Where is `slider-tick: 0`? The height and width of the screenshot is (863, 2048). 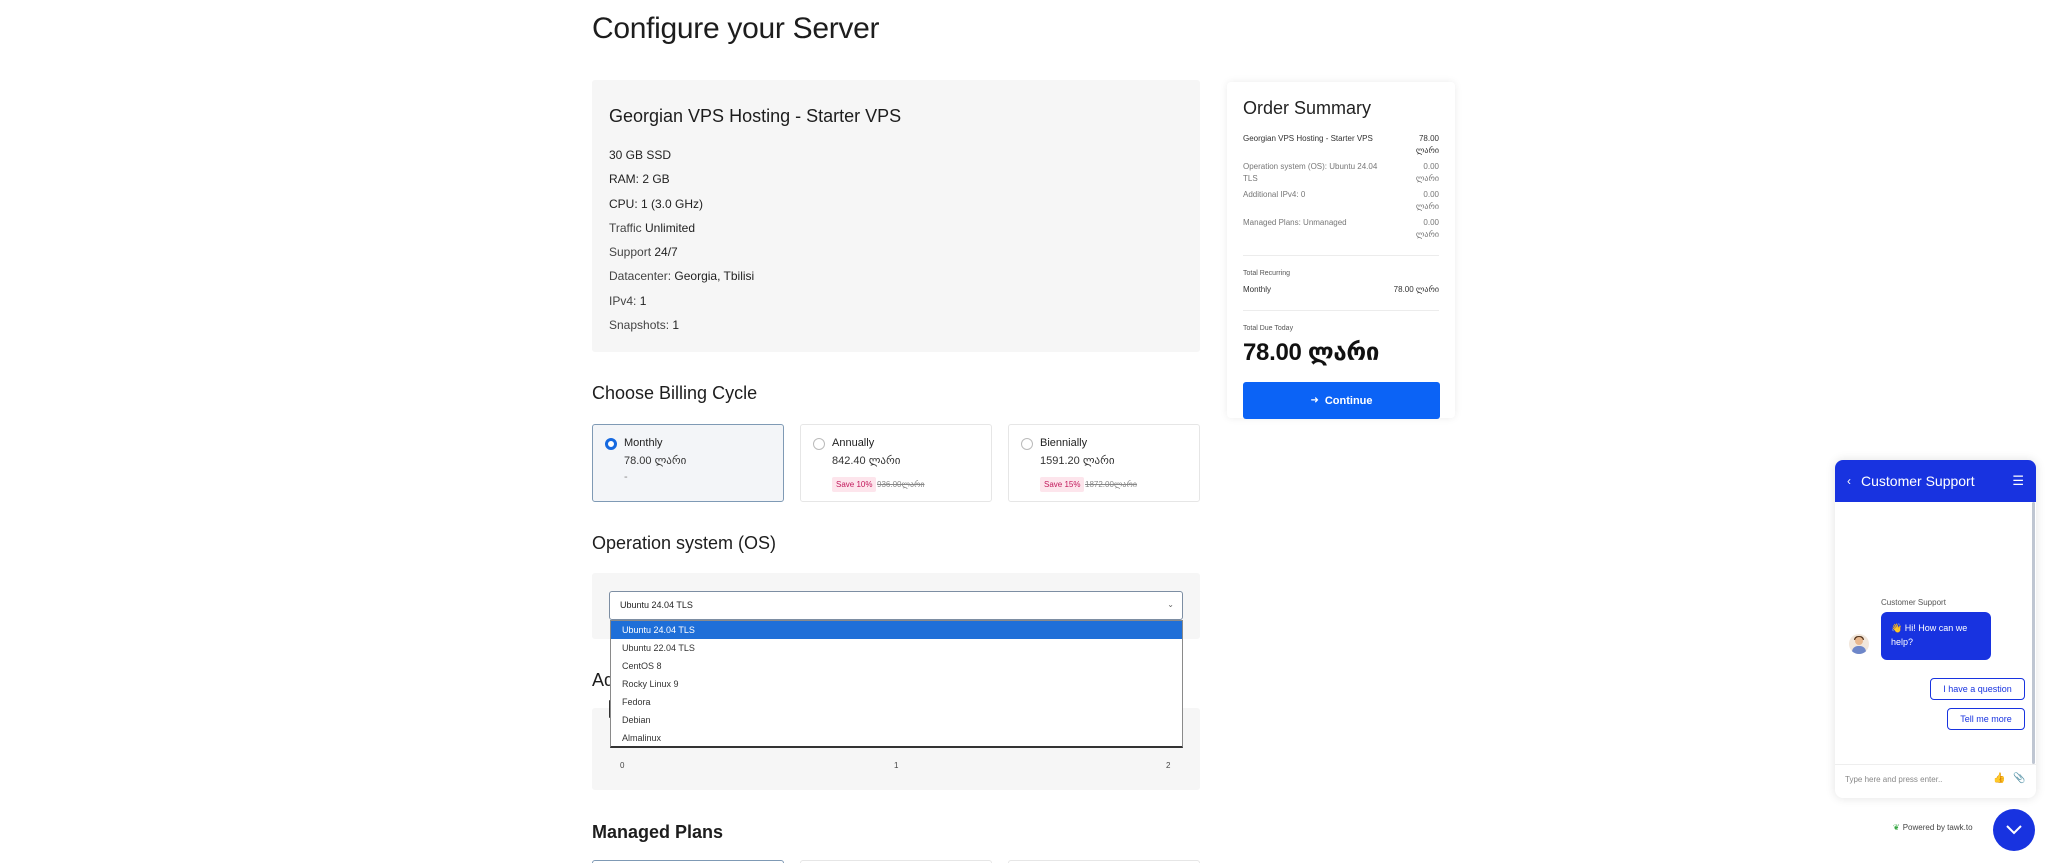
slider-tick: 0 is located at coordinates (622, 765).